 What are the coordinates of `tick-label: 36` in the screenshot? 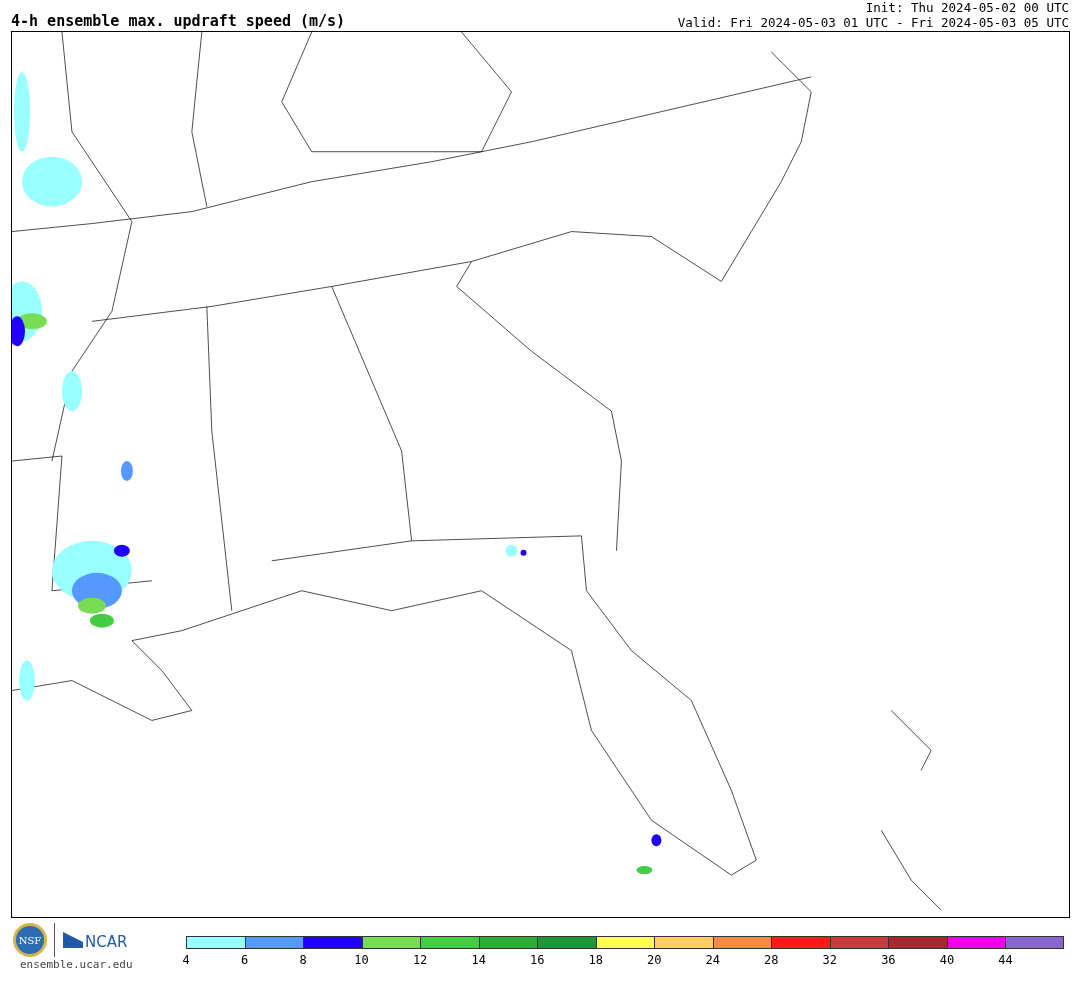 It's located at (888, 960).